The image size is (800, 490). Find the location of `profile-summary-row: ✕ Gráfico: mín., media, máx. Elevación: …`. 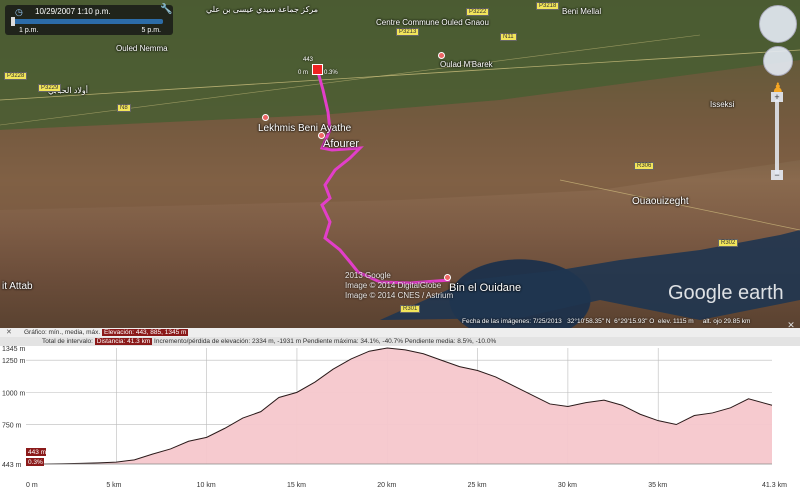

profile-summary-row: ✕ Gráfico: mín., media, máx. Elevación: … is located at coordinates (400, 332).